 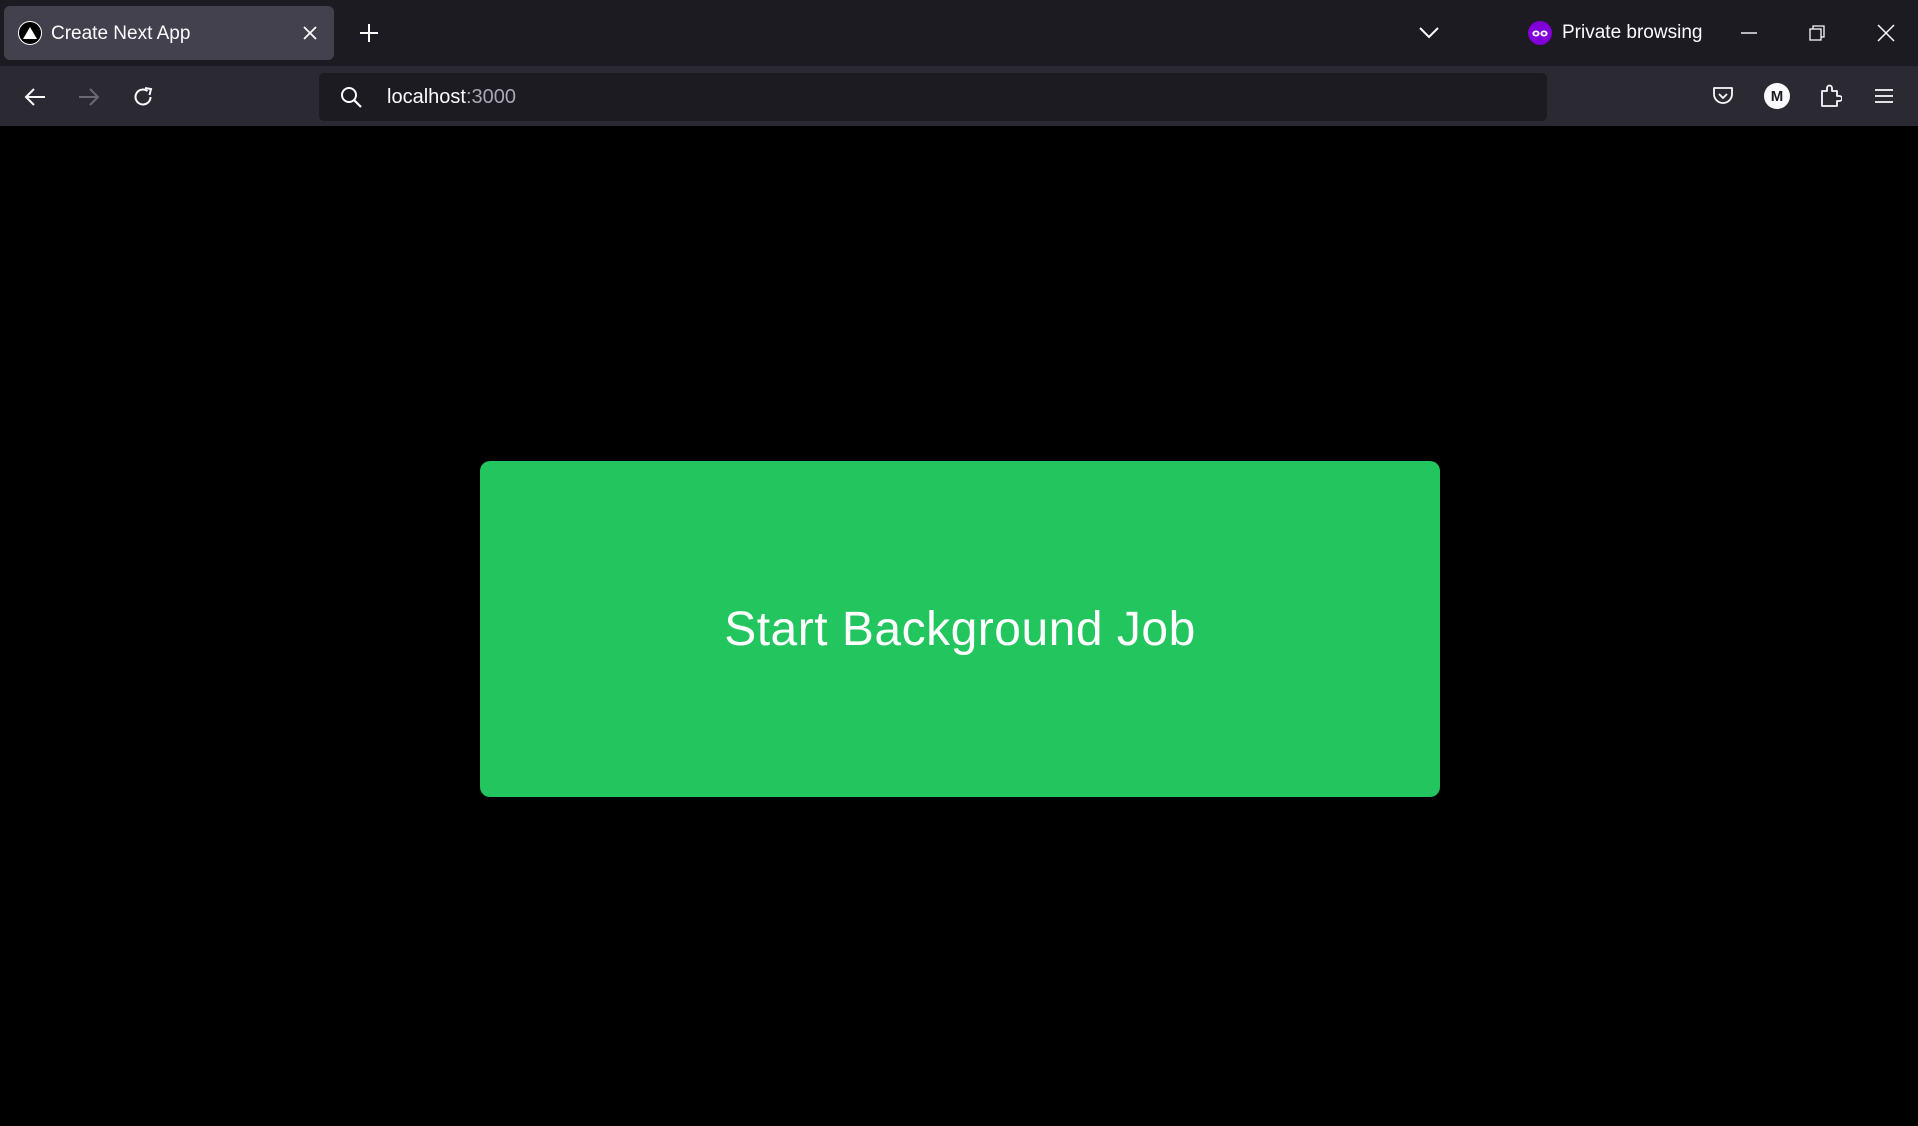 I want to click on list-all-tabs-chevron-down-icon, so click(x=1429, y=33).